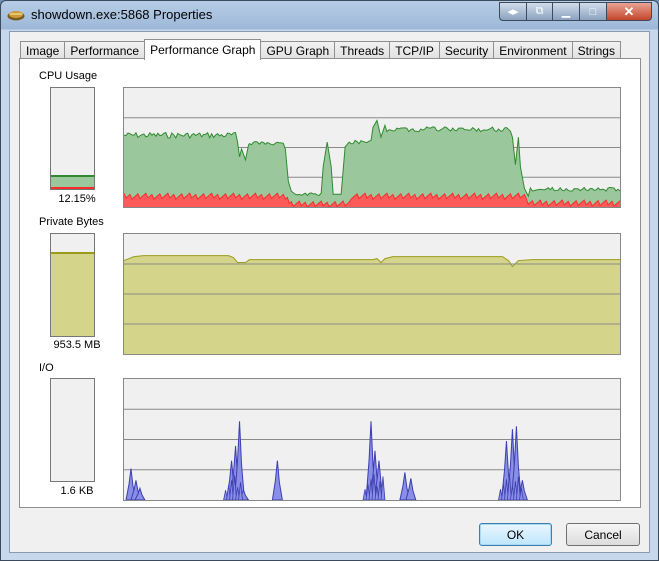  I want to click on tab-environment: Environment, so click(533, 50).